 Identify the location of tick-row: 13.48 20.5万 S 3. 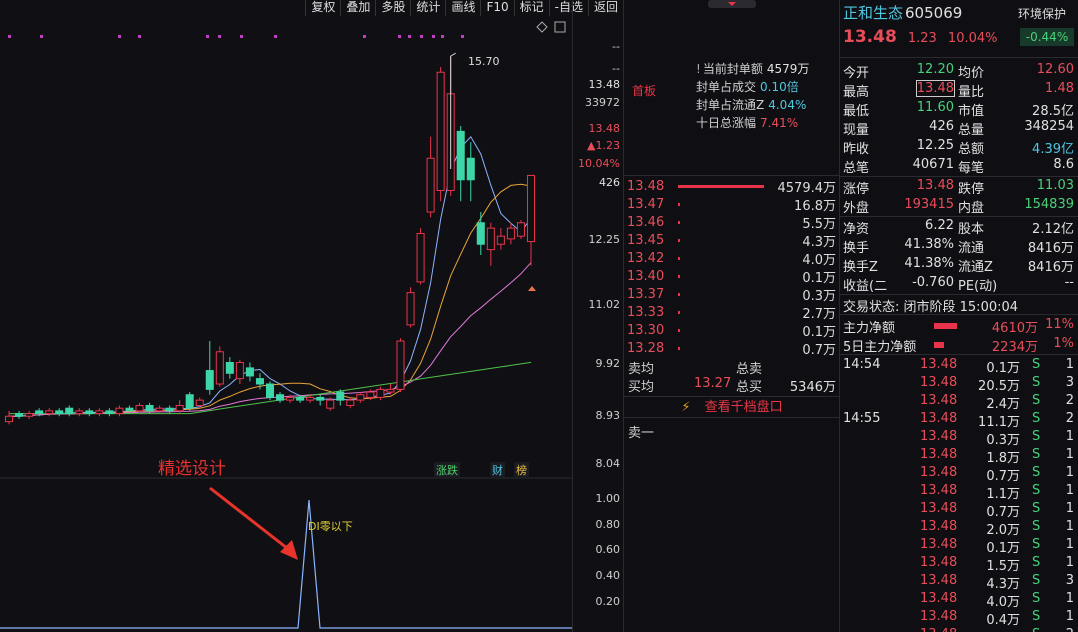
(959, 384).